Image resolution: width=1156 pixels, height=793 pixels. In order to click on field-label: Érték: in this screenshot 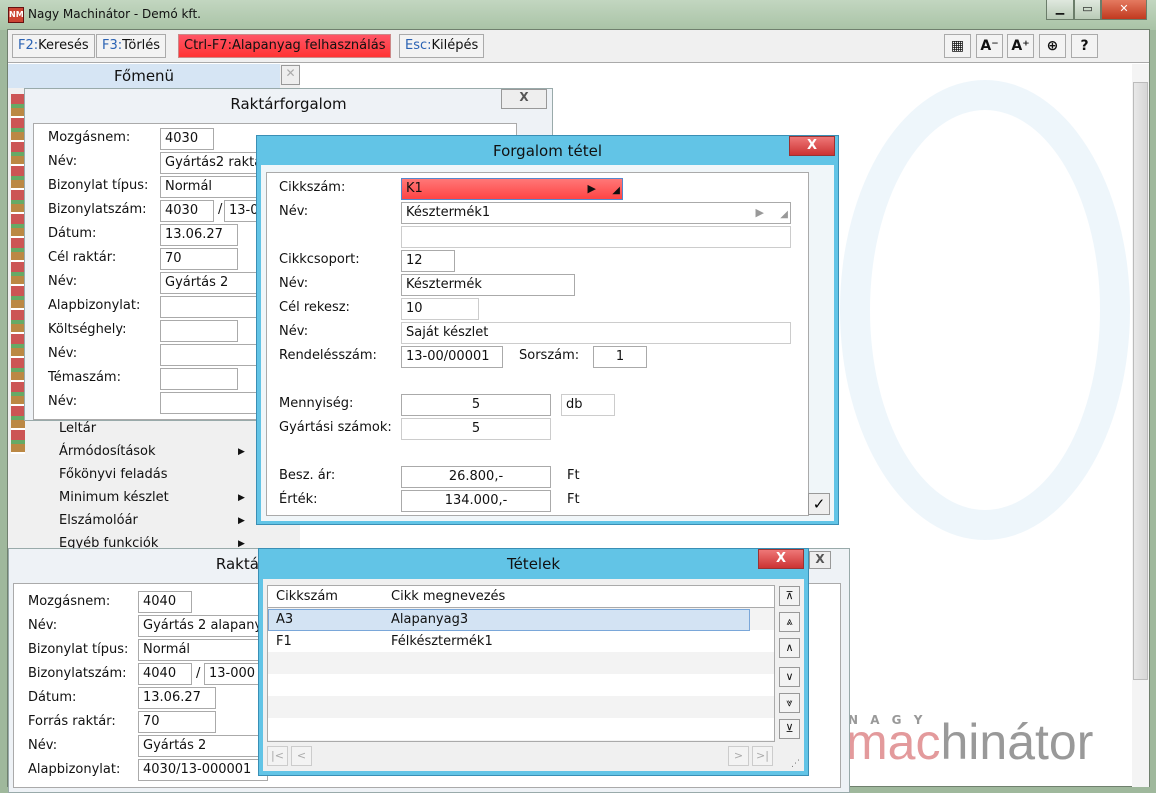, I will do `click(298, 499)`.